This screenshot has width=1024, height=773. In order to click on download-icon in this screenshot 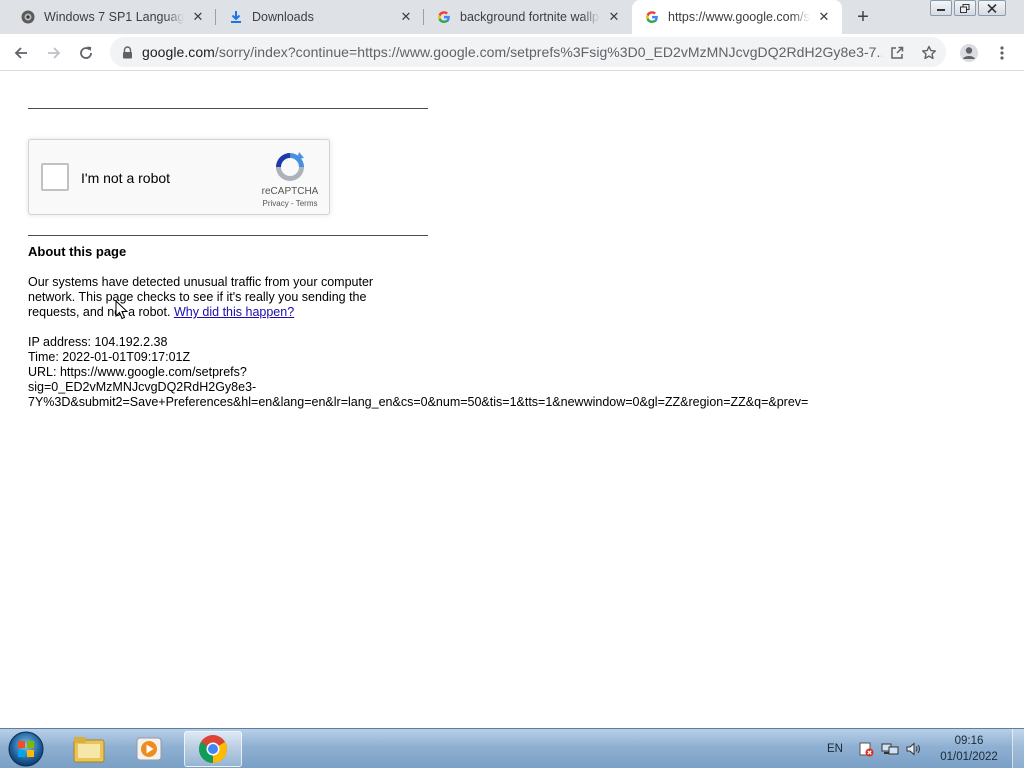, I will do `click(236, 17)`.